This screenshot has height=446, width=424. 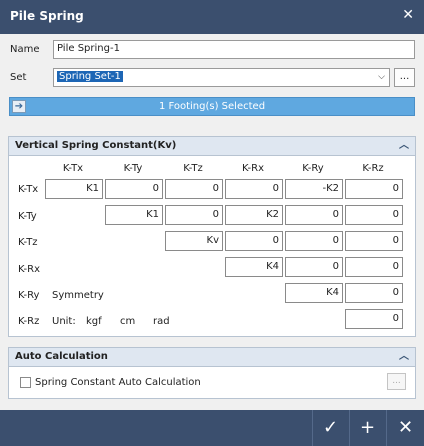 I want to click on col-header: K-Tz, so click(x=193, y=168).